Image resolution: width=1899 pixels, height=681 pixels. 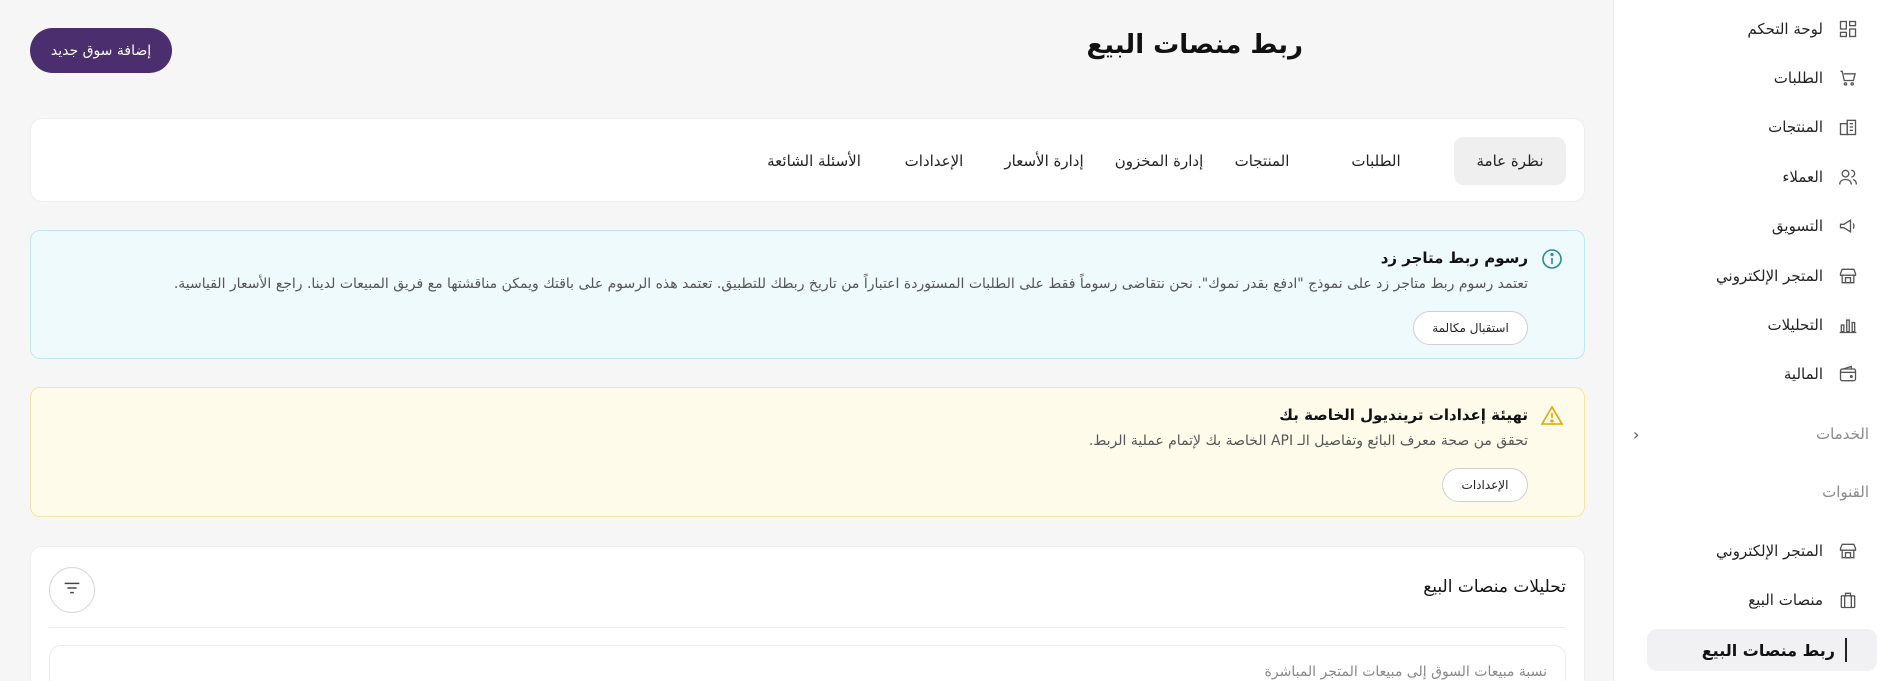 What do you see at coordinates (1797, 226) in the screenshot?
I see `sidebar-item-label: التسويق` at bounding box center [1797, 226].